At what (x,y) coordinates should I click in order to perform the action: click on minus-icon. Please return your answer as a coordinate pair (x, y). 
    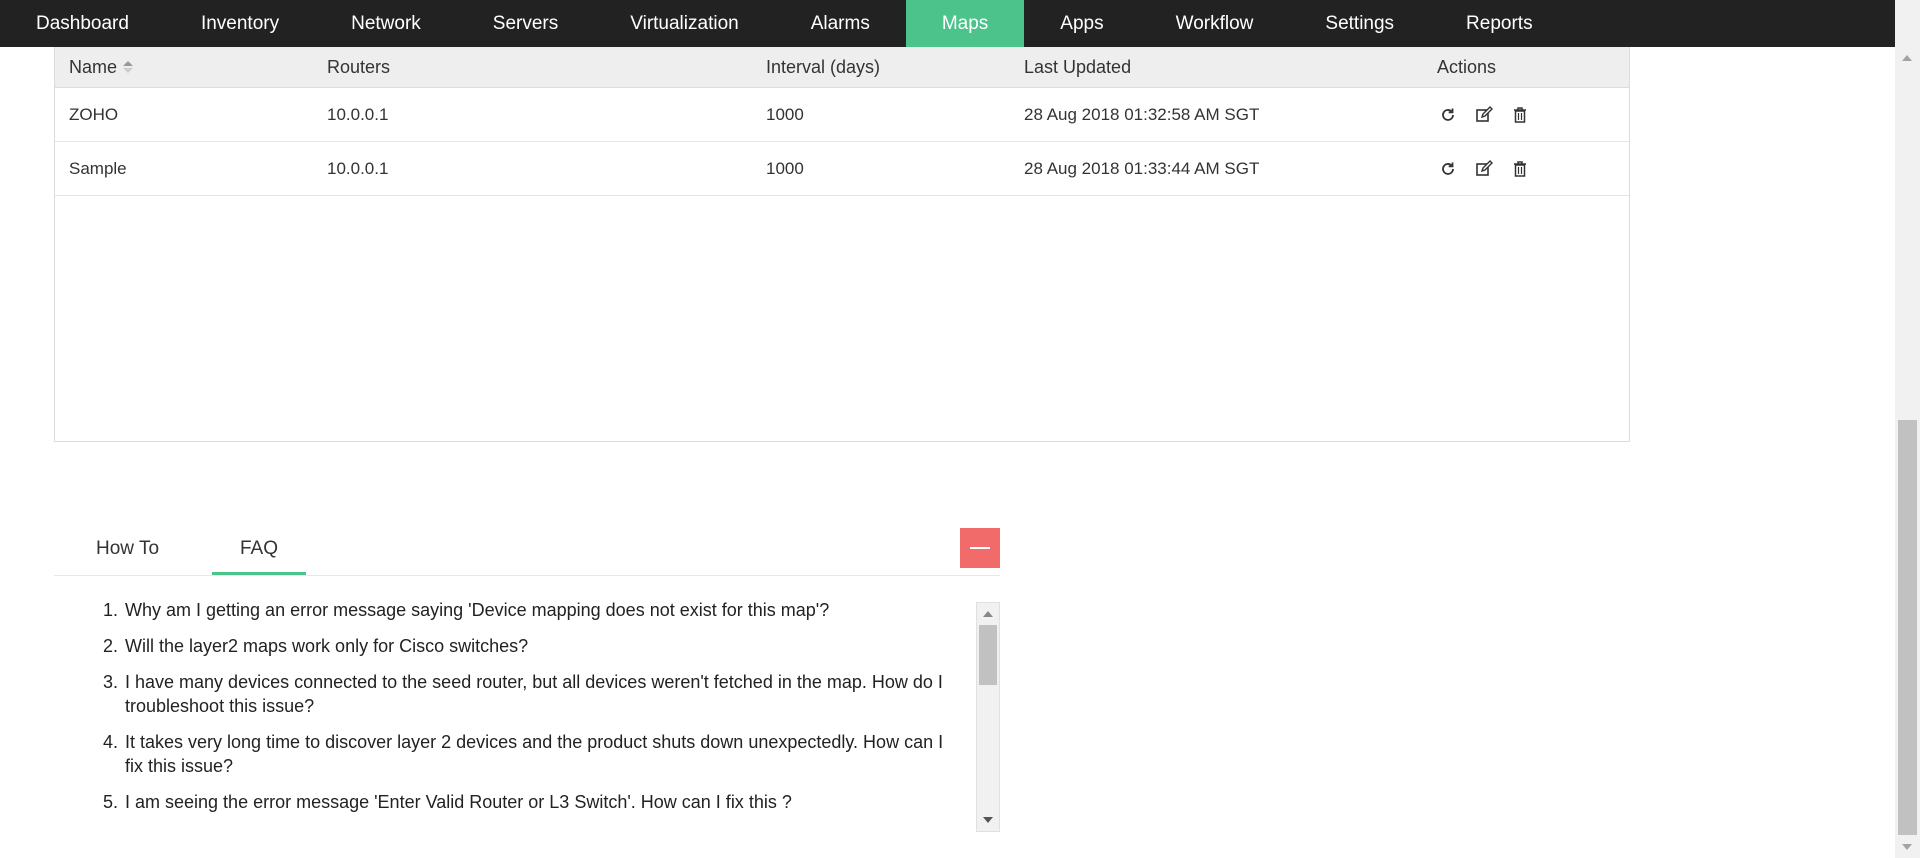
    Looking at the image, I should click on (980, 548).